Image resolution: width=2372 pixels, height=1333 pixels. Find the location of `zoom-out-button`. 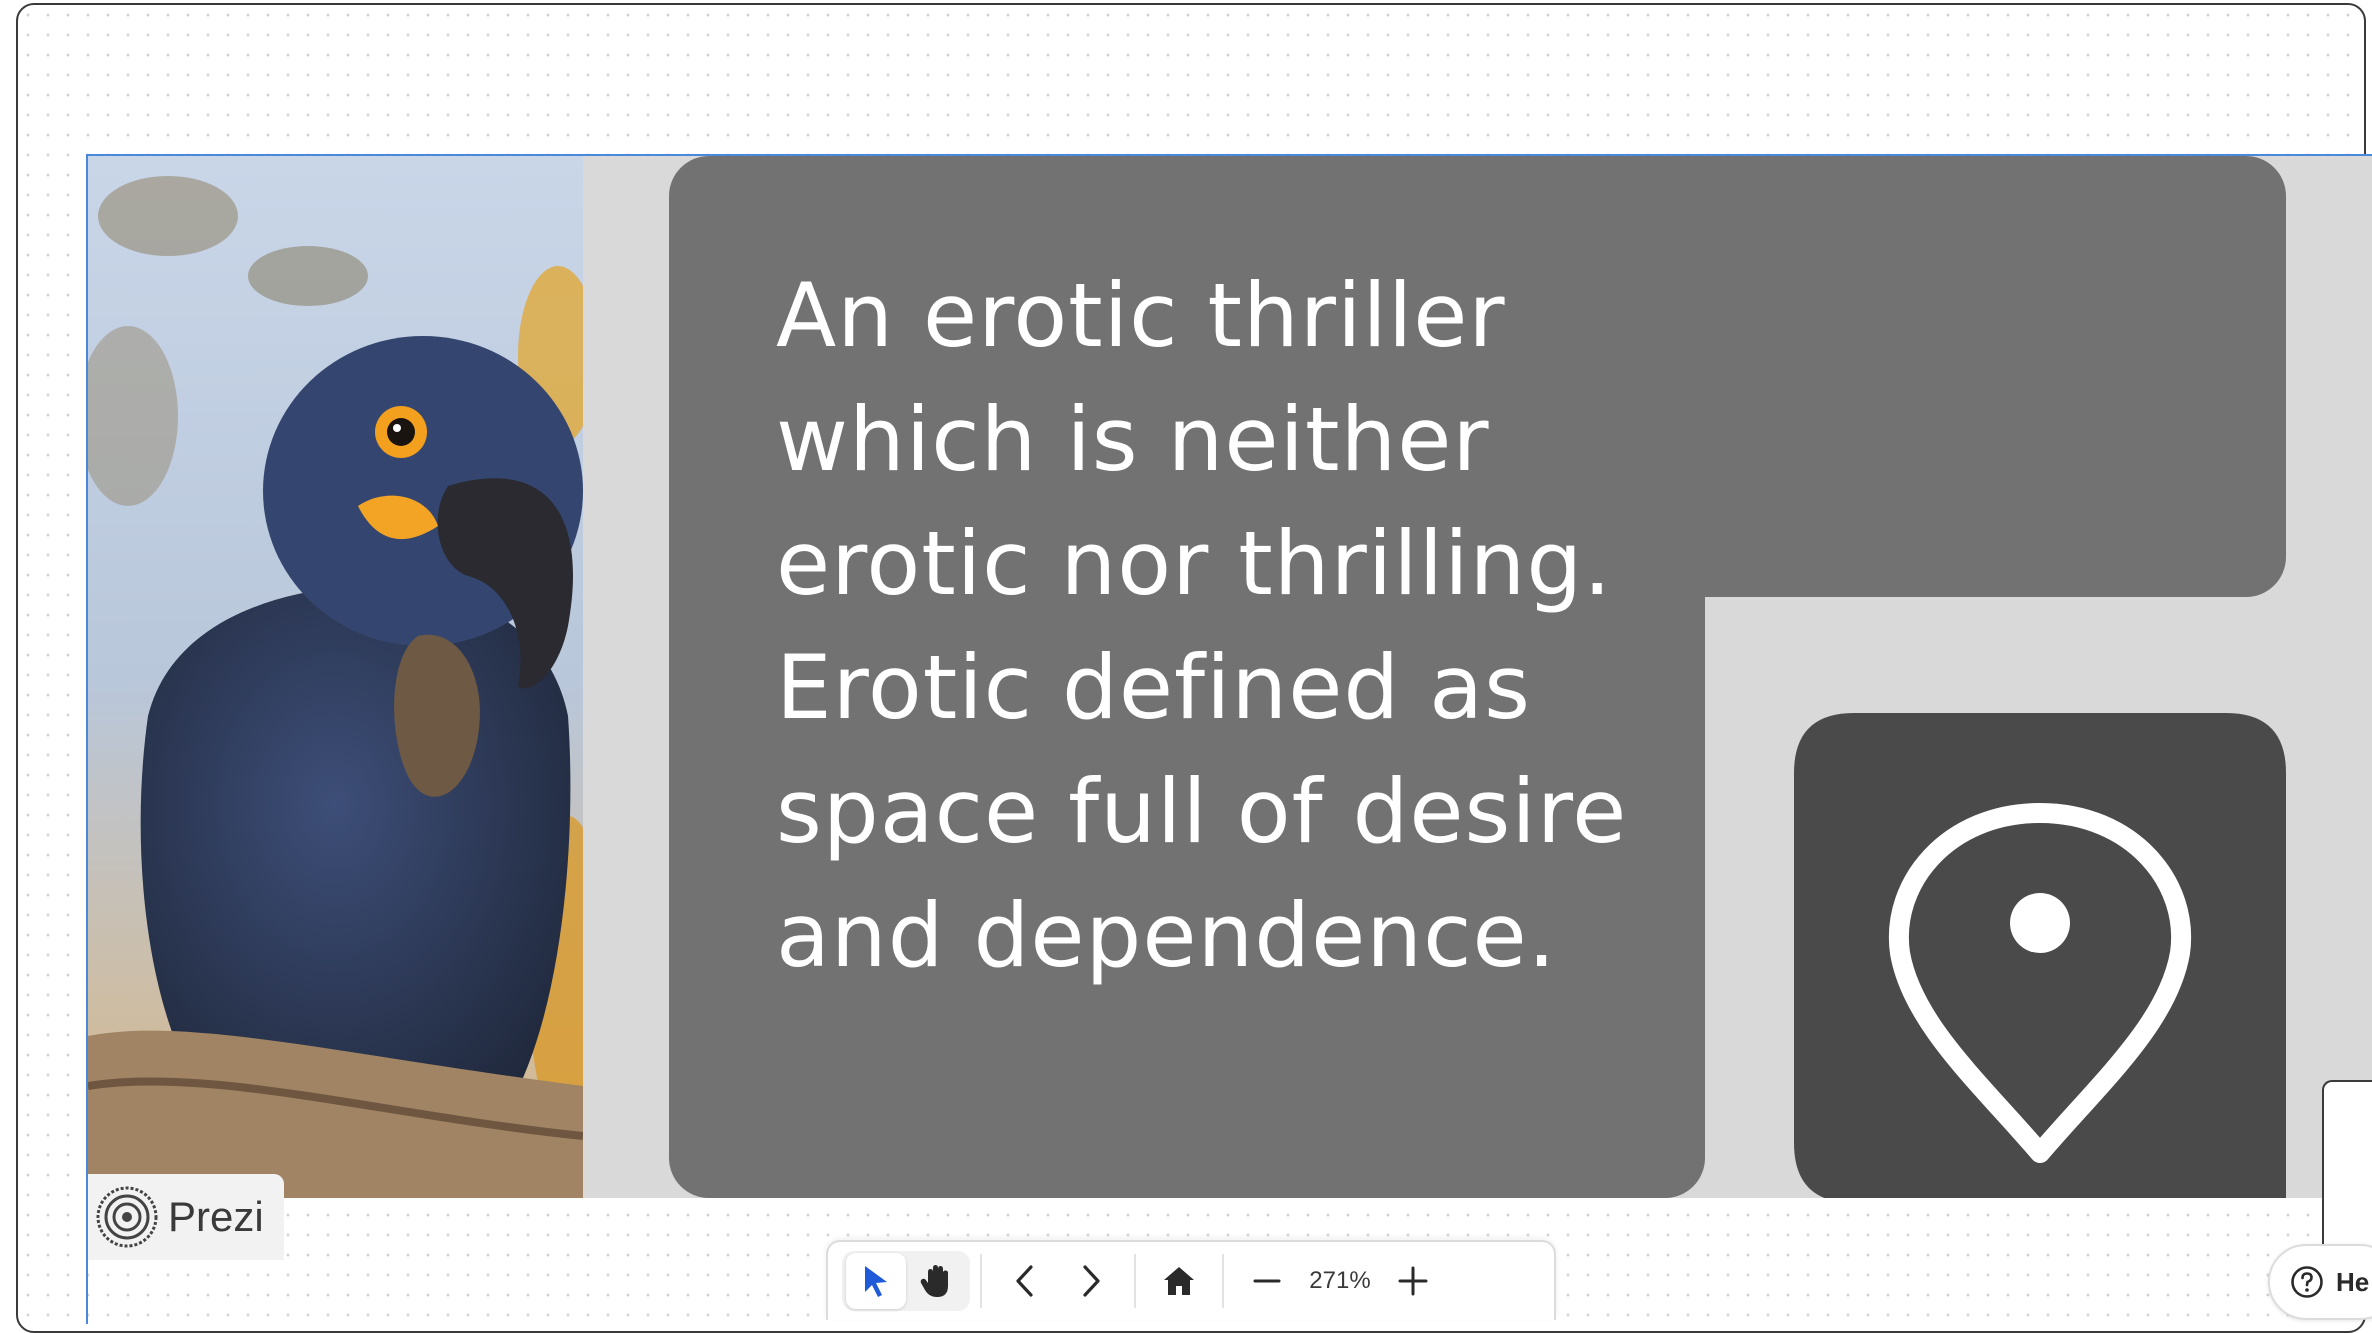

zoom-out-button is located at coordinates (1267, 1281).